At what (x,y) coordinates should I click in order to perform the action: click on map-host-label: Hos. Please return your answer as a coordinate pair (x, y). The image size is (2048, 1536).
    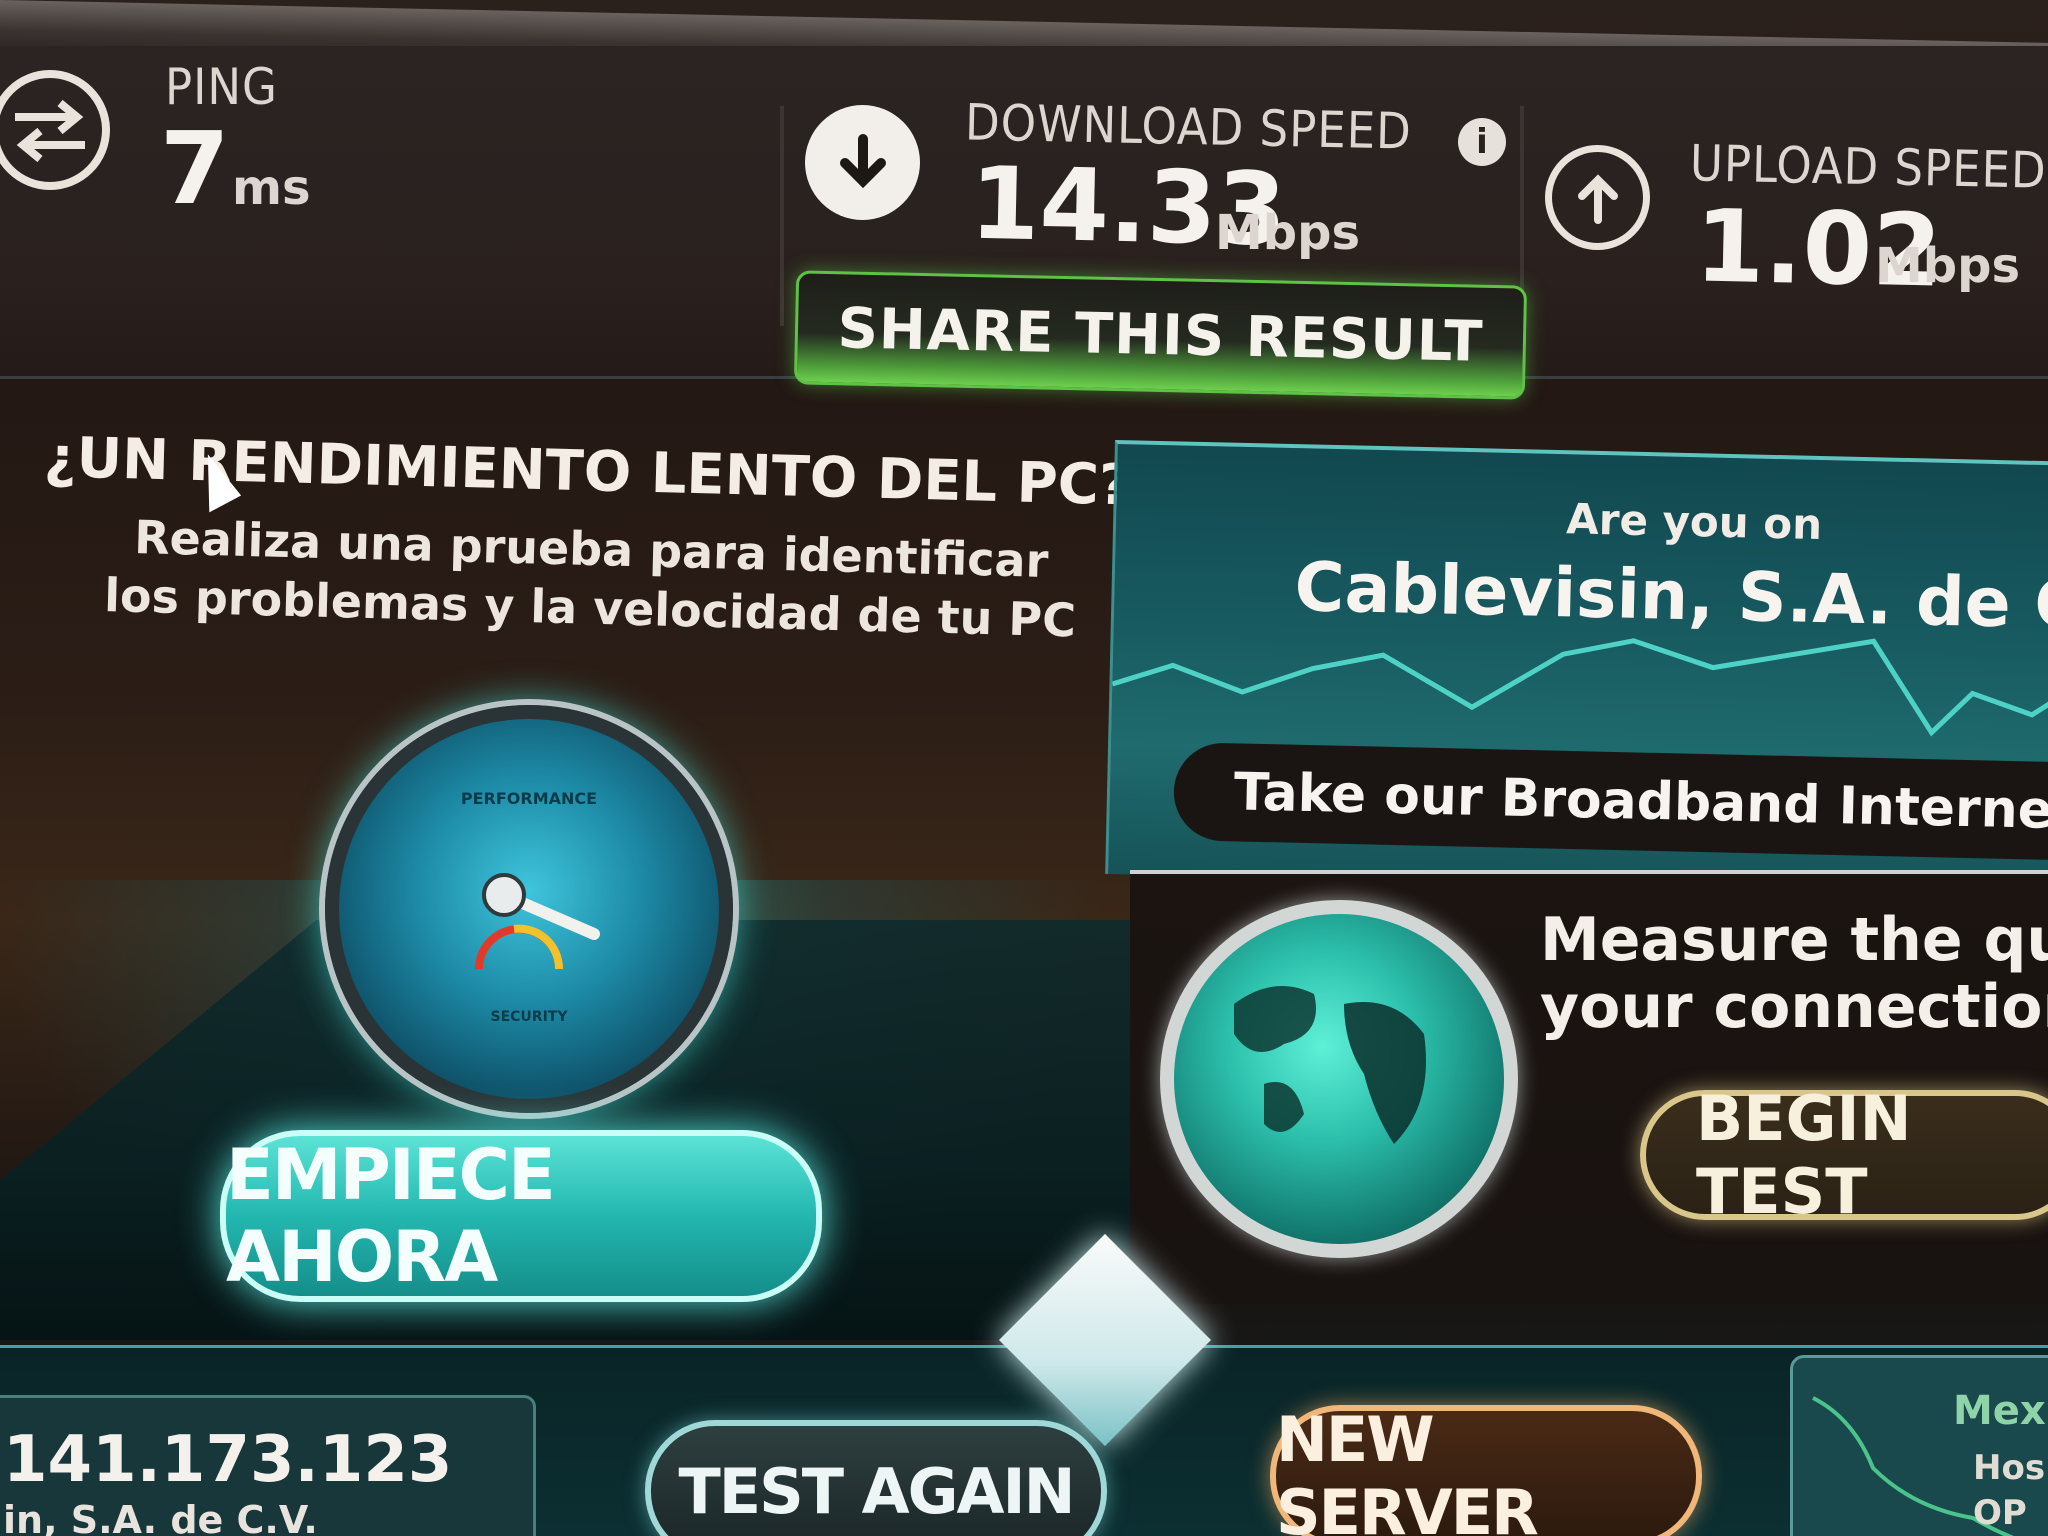
    Looking at the image, I should click on (2009, 1468).